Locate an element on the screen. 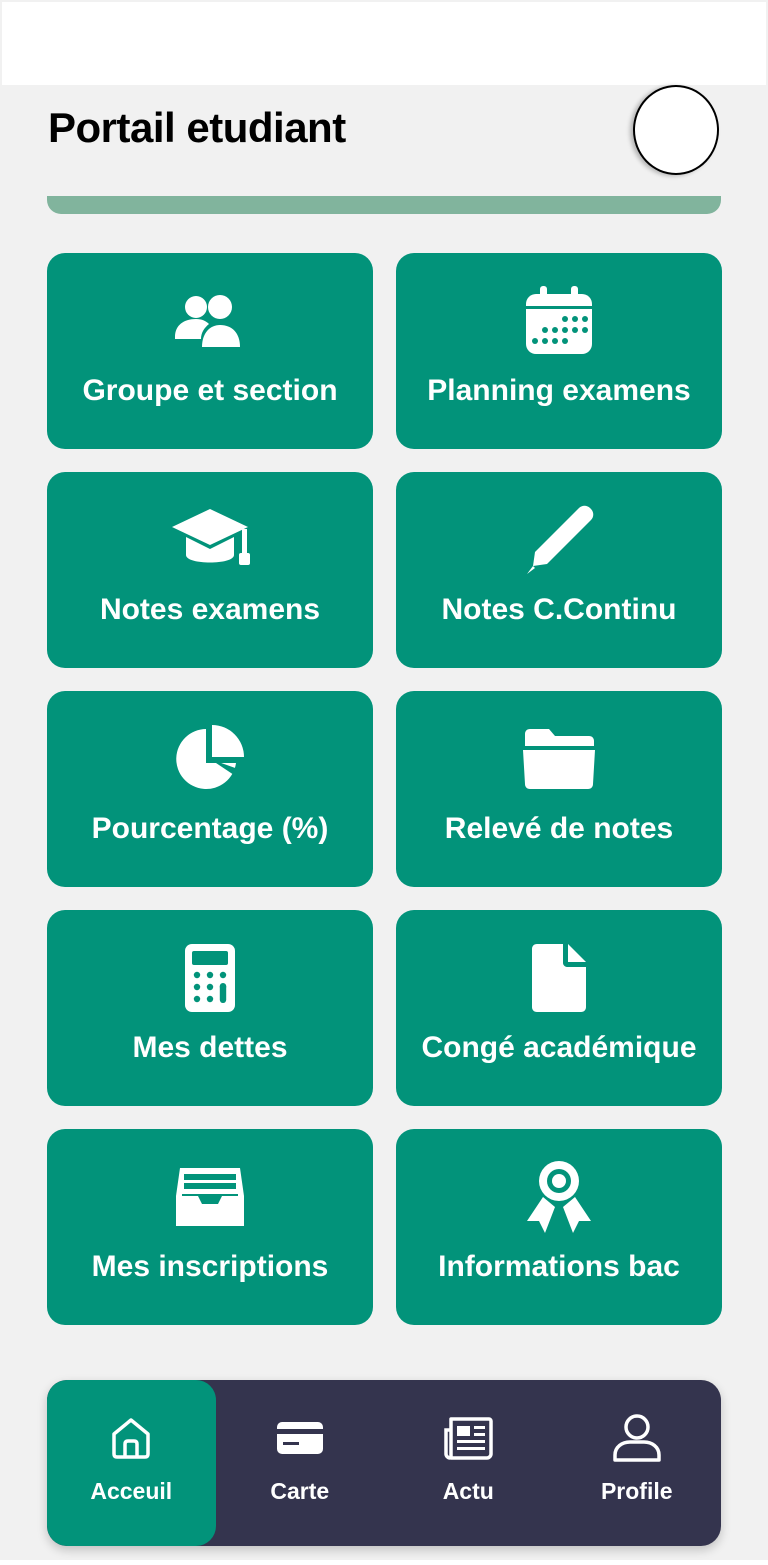 Image resolution: width=768 pixels, height=1565 pixels. tile-mes-dettes: Mes dettes is located at coordinates (210, 1008).